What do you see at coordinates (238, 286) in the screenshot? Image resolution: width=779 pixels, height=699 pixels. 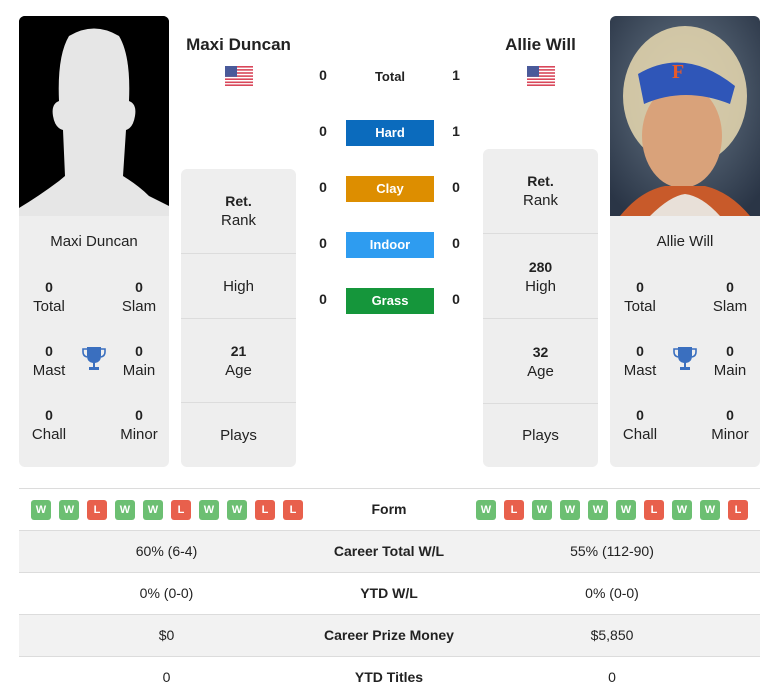 I see `player1-high: High` at bounding box center [238, 286].